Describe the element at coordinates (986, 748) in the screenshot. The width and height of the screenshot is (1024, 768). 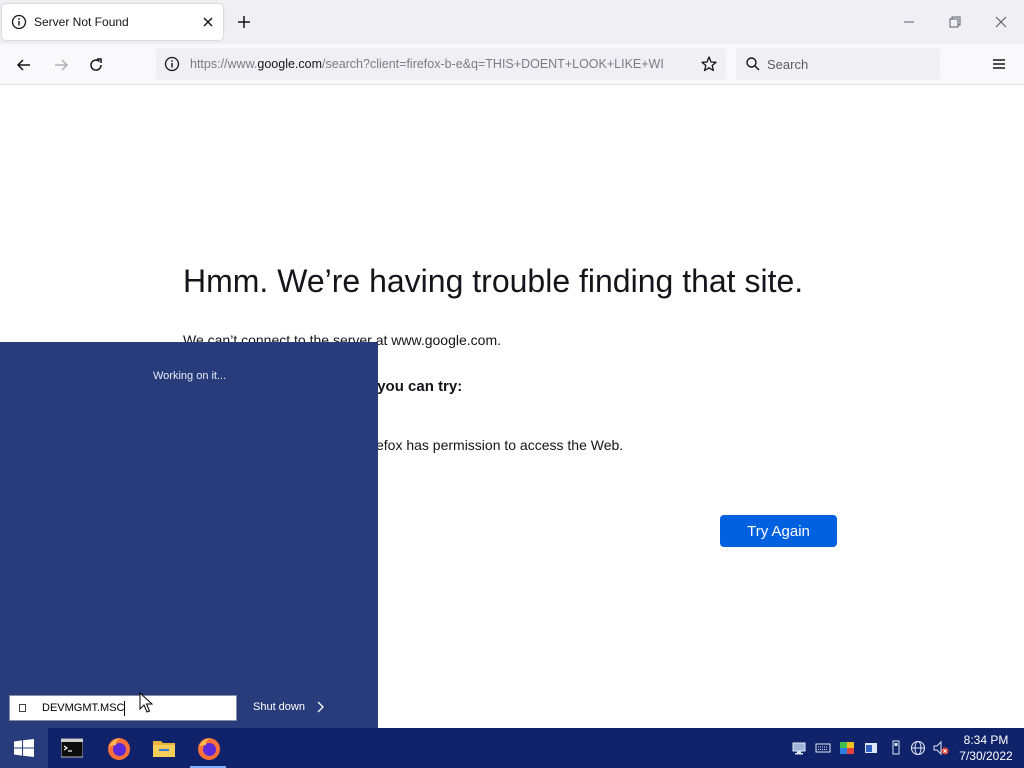
I see `system-clock: 8:34 PM 7/30/2022` at that location.